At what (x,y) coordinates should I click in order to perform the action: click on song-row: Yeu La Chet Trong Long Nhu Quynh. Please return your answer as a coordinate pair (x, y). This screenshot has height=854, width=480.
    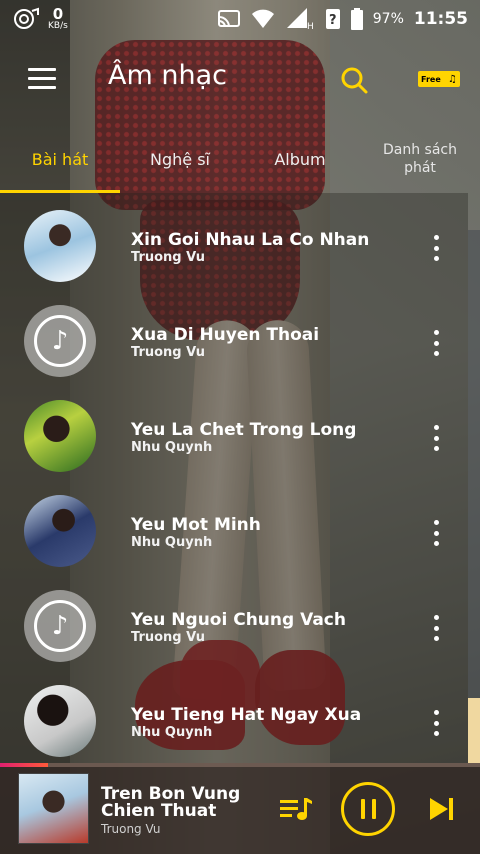
    Looking at the image, I should click on (234, 430).